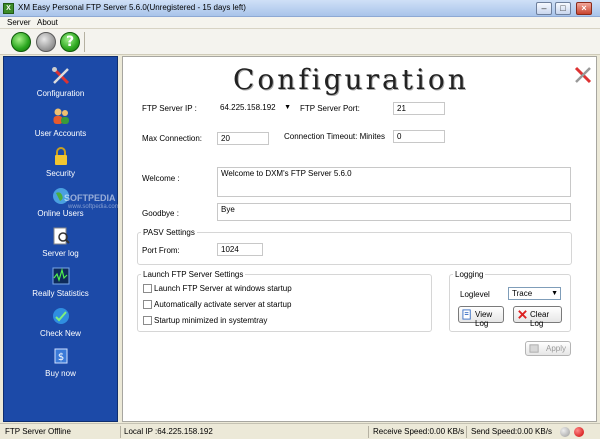 The image size is (600, 439). I want to click on sidebar-item-label: Server log, so click(60, 253).